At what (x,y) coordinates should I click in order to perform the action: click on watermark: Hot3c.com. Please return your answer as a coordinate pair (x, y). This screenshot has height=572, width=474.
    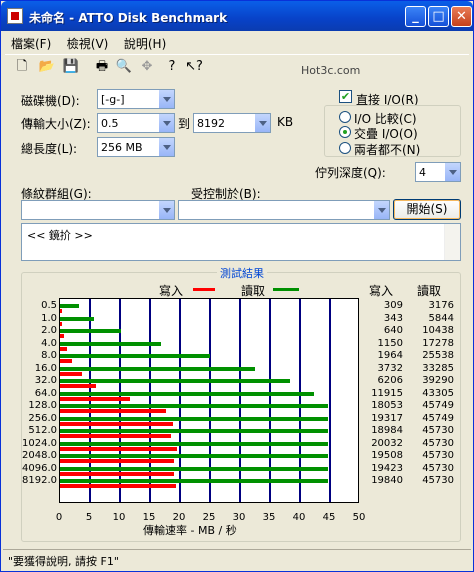
    Looking at the image, I should click on (331, 70).